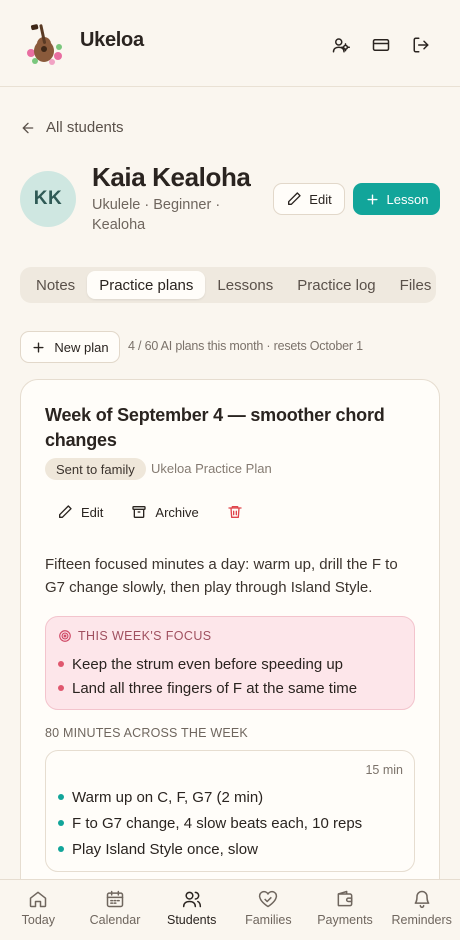 The height and width of the screenshot is (940, 460). I want to click on edit-student-button: Edit, so click(309, 199).